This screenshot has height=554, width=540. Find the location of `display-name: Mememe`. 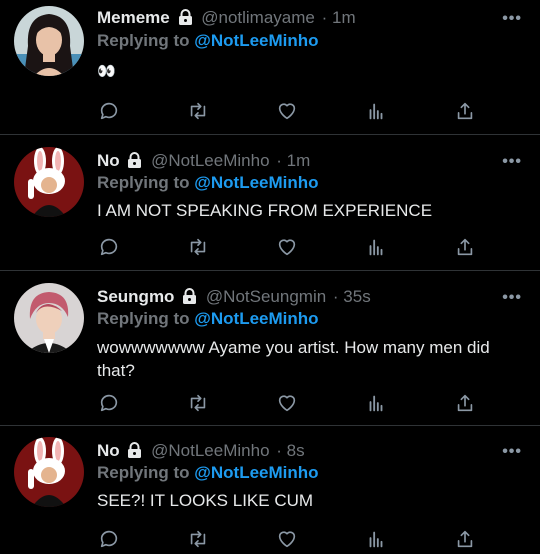

display-name: Mememe is located at coordinates (133, 17).